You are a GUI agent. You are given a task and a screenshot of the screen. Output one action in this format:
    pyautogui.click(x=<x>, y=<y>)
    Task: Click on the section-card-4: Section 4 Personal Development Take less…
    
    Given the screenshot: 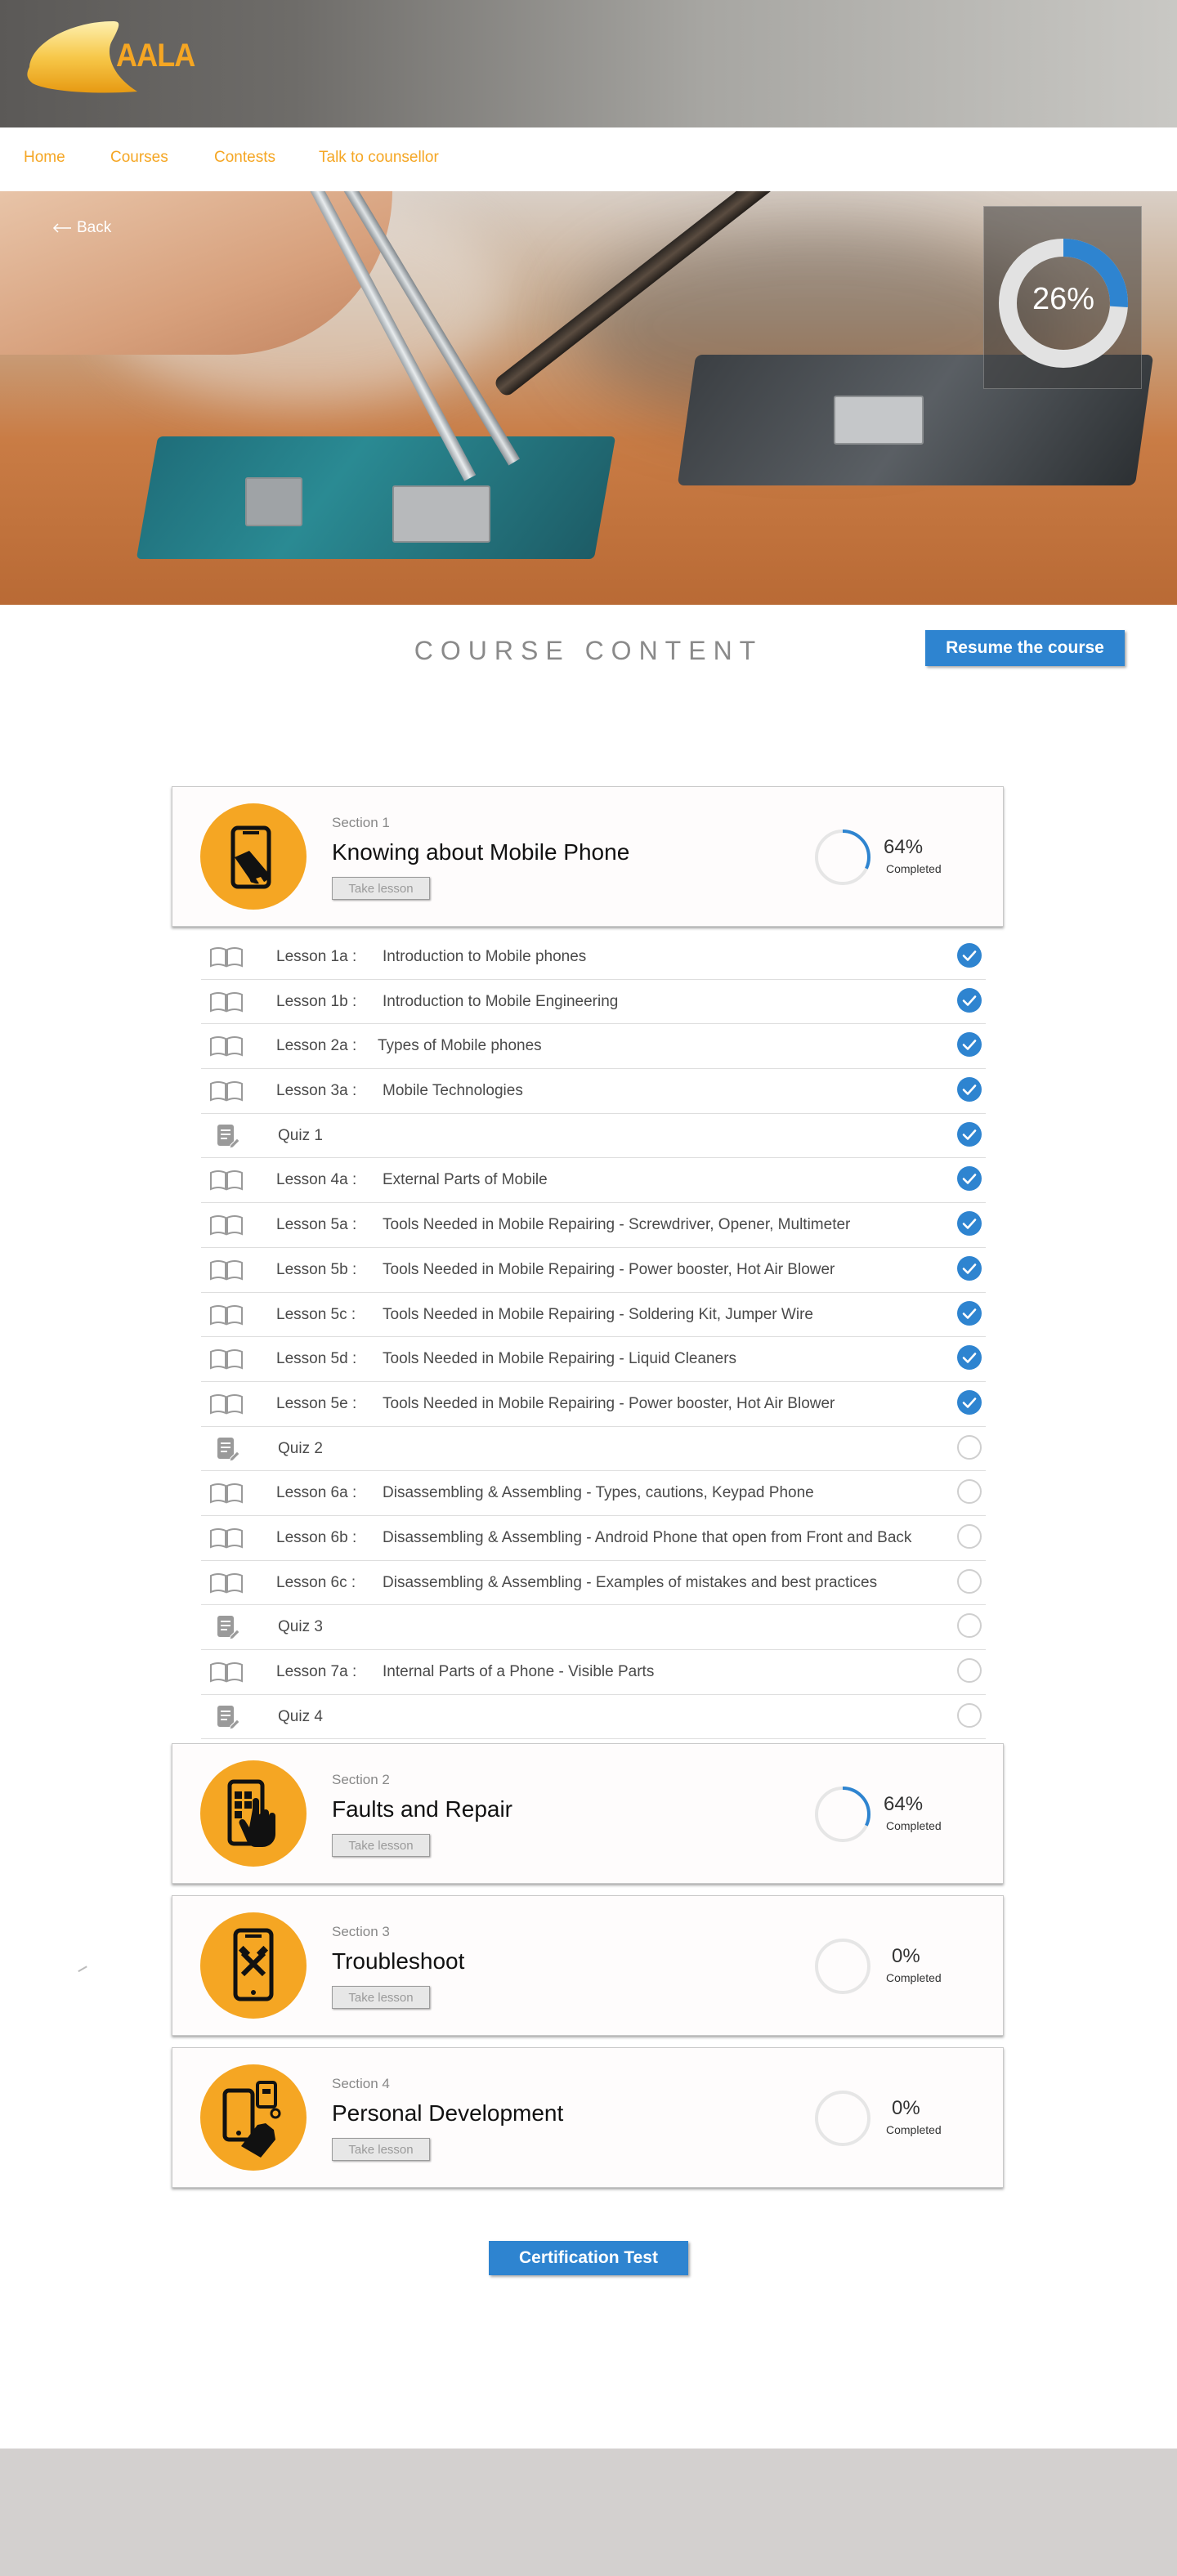 What is the action you would take?
    pyautogui.click(x=588, y=2117)
    